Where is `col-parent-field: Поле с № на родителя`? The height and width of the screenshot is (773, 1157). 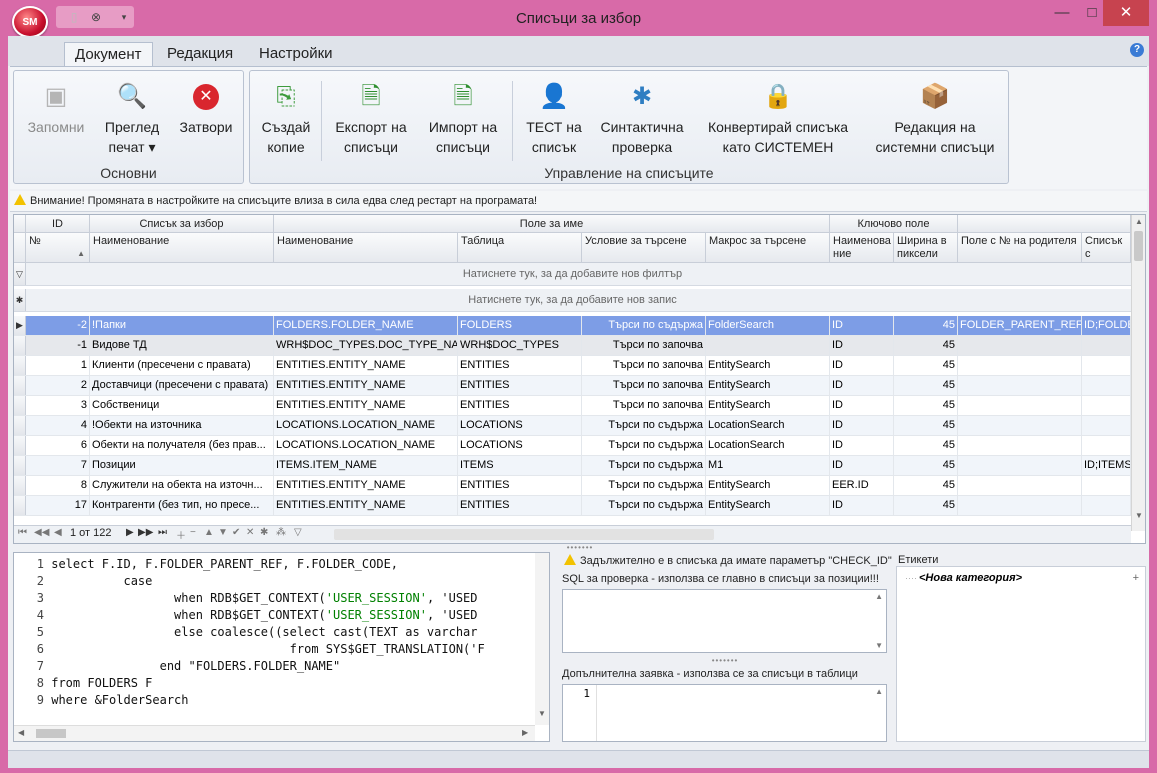
col-parent-field: Поле с № на родителя is located at coordinates (1020, 248).